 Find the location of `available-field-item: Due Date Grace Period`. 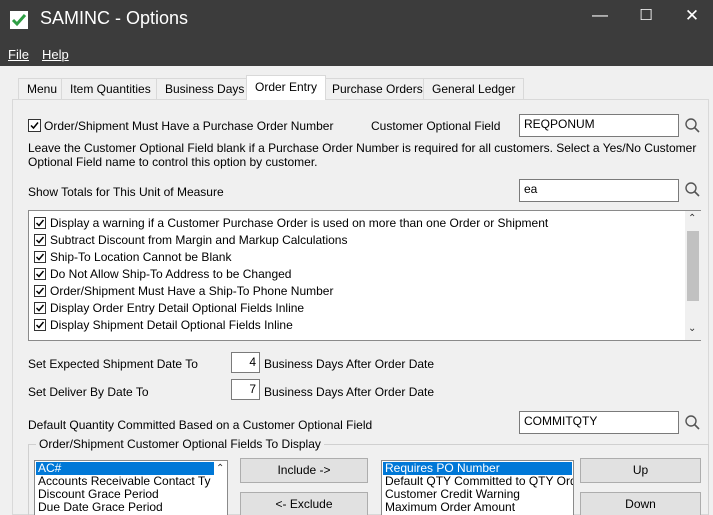

available-field-item: Due Date Grace Period is located at coordinates (125, 507).